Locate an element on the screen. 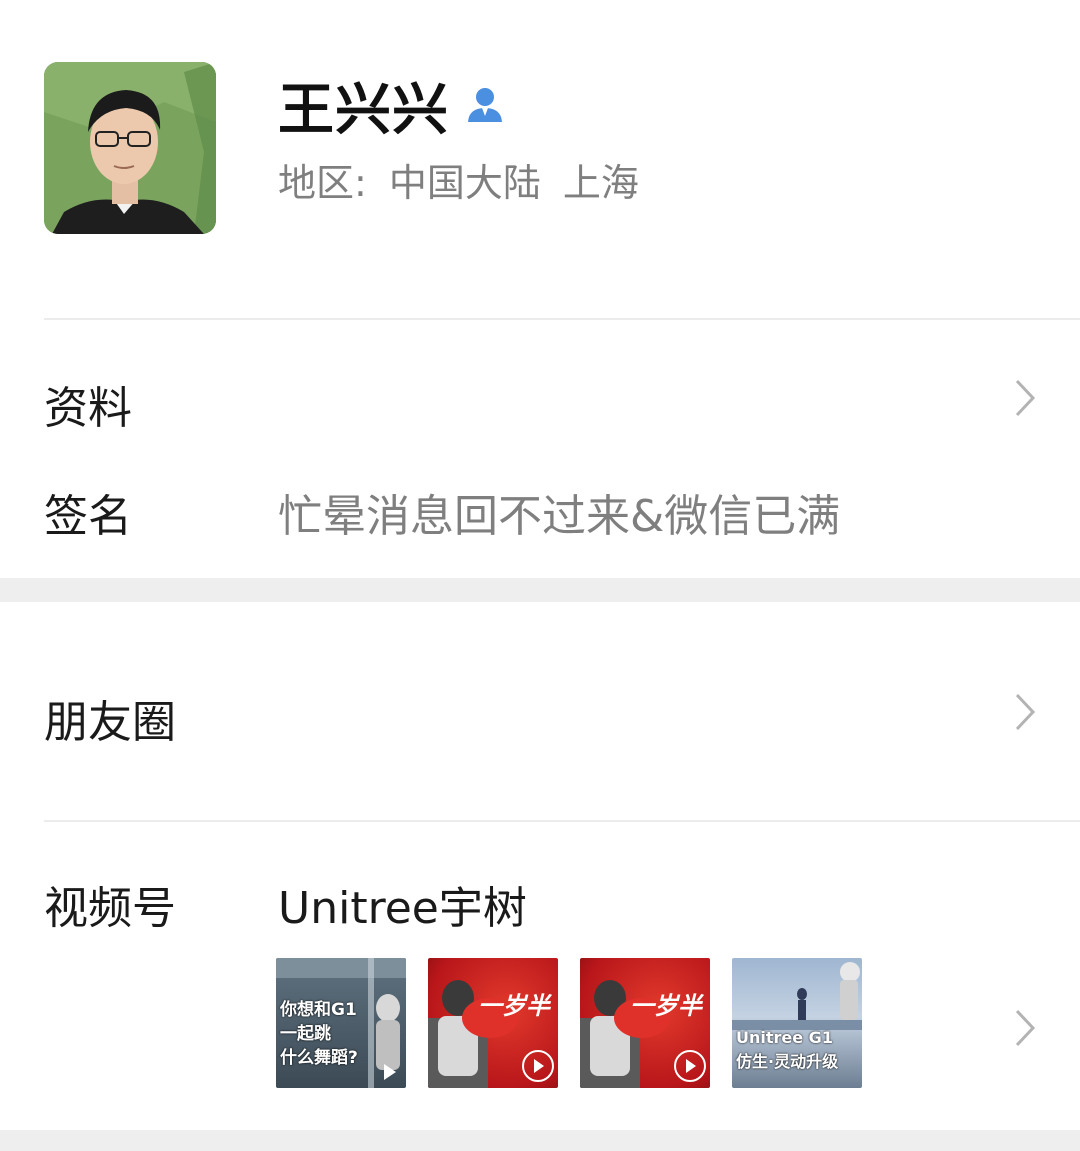  region-text: 地区: 中国大陆 上海 is located at coordinates (469, 179).